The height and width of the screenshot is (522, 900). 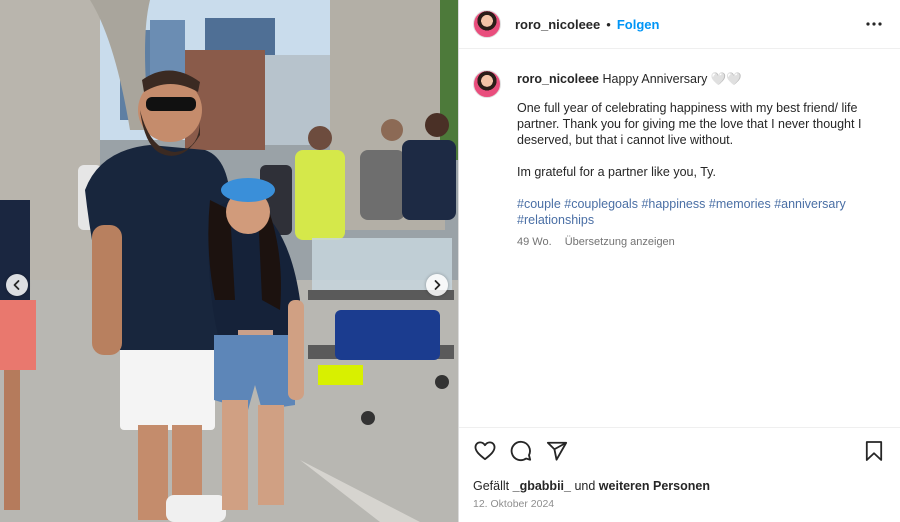 I want to click on action-bar, so click(x=679, y=450).